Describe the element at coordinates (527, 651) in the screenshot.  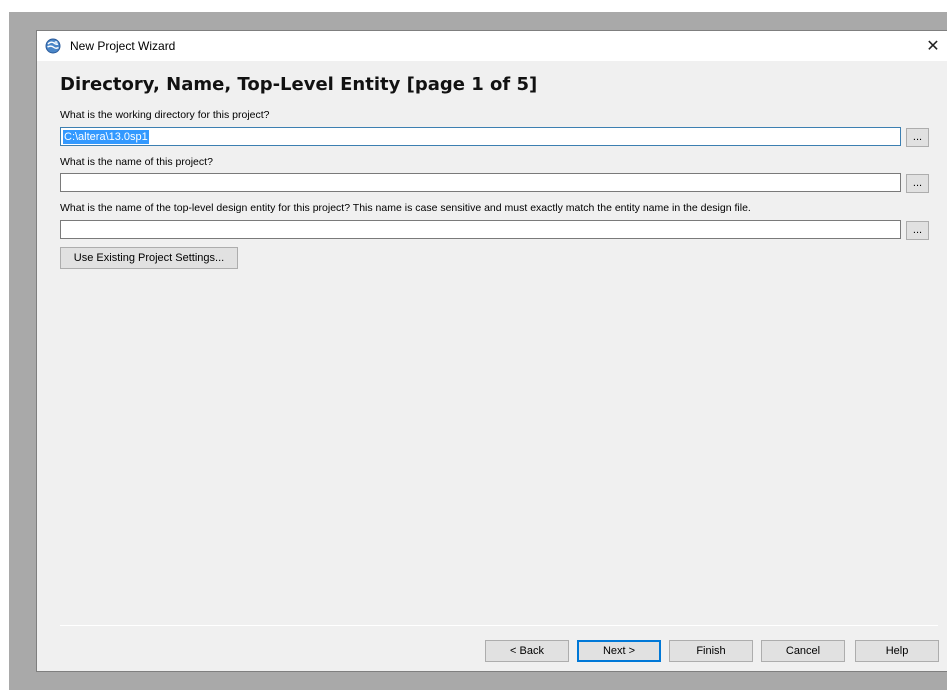
I see `back-button: < Back` at that location.